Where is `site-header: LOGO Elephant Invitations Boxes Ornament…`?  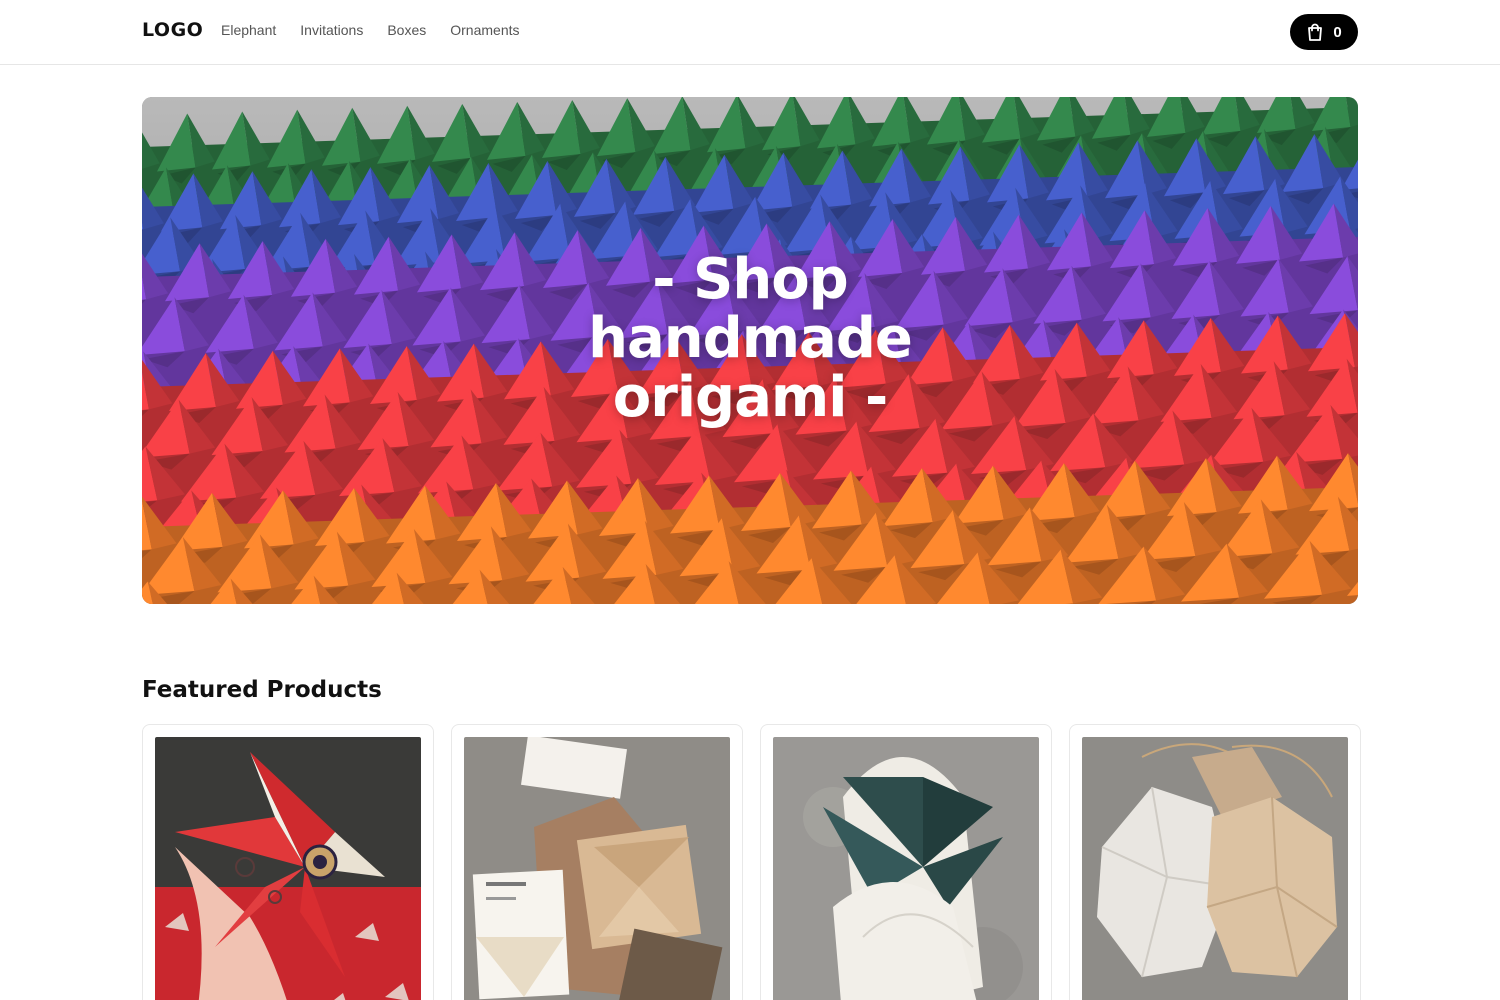 site-header: LOGO Elephant Invitations Boxes Ornament… is located at coordinates (750, 32).